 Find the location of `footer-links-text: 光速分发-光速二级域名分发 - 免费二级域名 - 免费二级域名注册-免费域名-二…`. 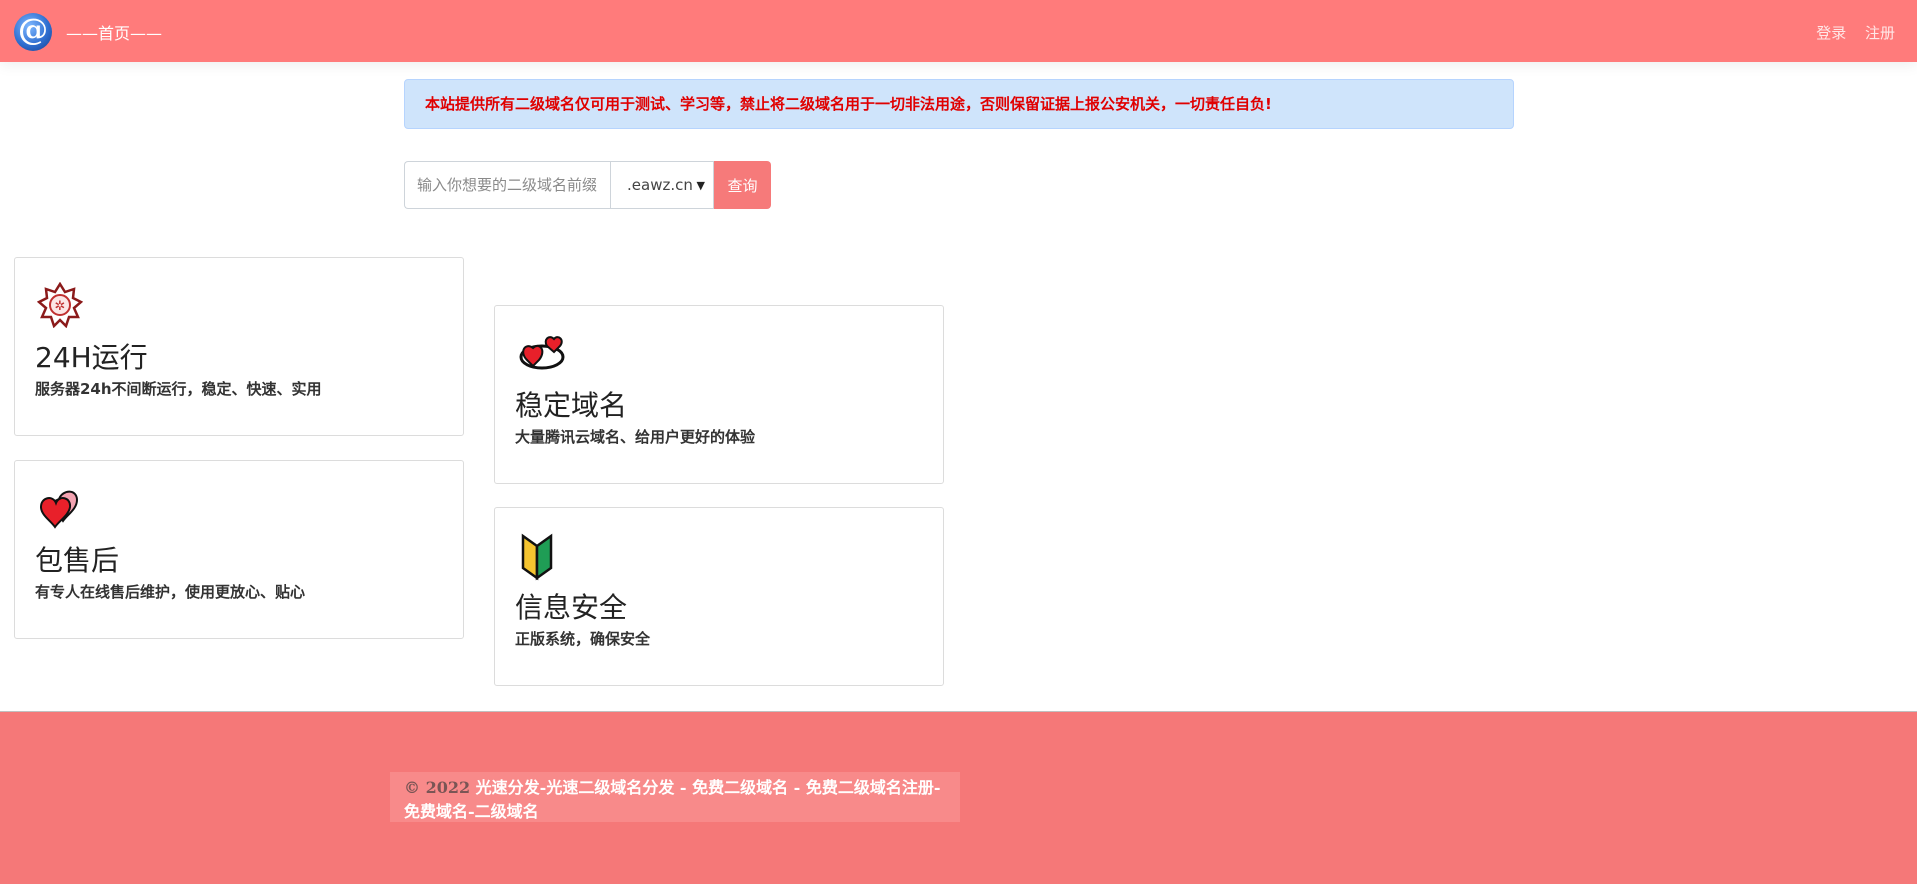

footer-links-text: 光速分发-光速二级域名分发 - 免费二级域名 - 免费二级域名注册-免费域名-二… is located at coordinates (672, 799).